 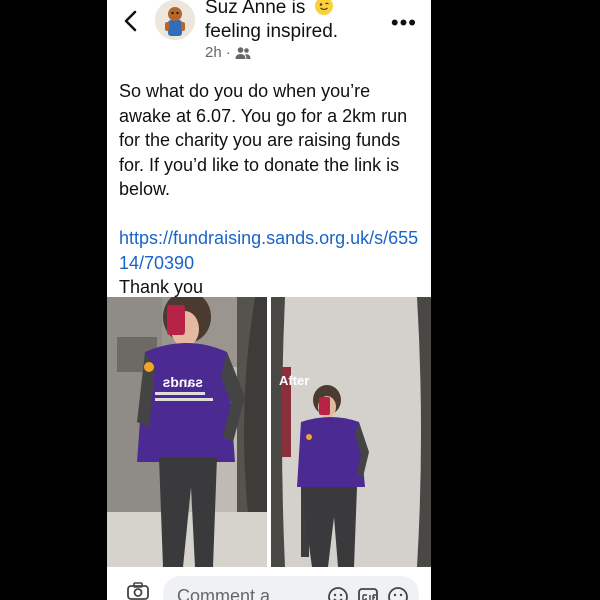 I want to click on comment-bar: Comment a, so click(x=269, y=586).